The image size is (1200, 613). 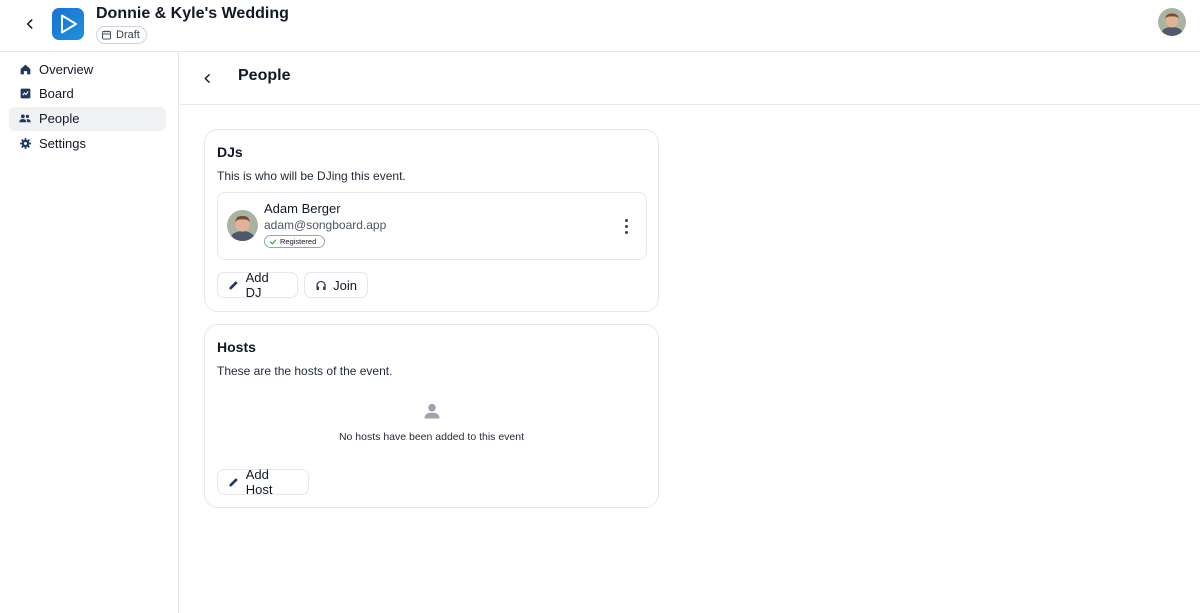 I want to click on djs-subtitle: This is who will be DJing this event., so click(x=311, y=176).